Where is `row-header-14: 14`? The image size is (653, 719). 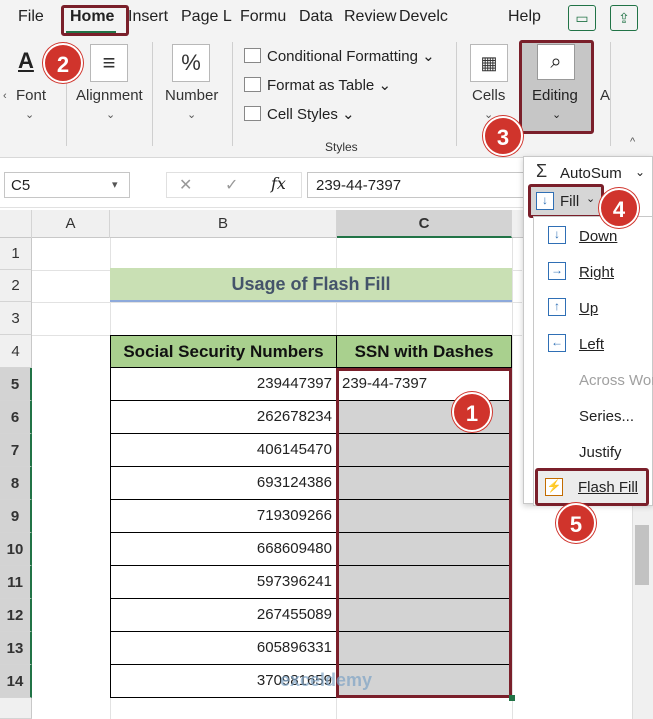 row-header-14: 14 is located at coordinates (16, 681).